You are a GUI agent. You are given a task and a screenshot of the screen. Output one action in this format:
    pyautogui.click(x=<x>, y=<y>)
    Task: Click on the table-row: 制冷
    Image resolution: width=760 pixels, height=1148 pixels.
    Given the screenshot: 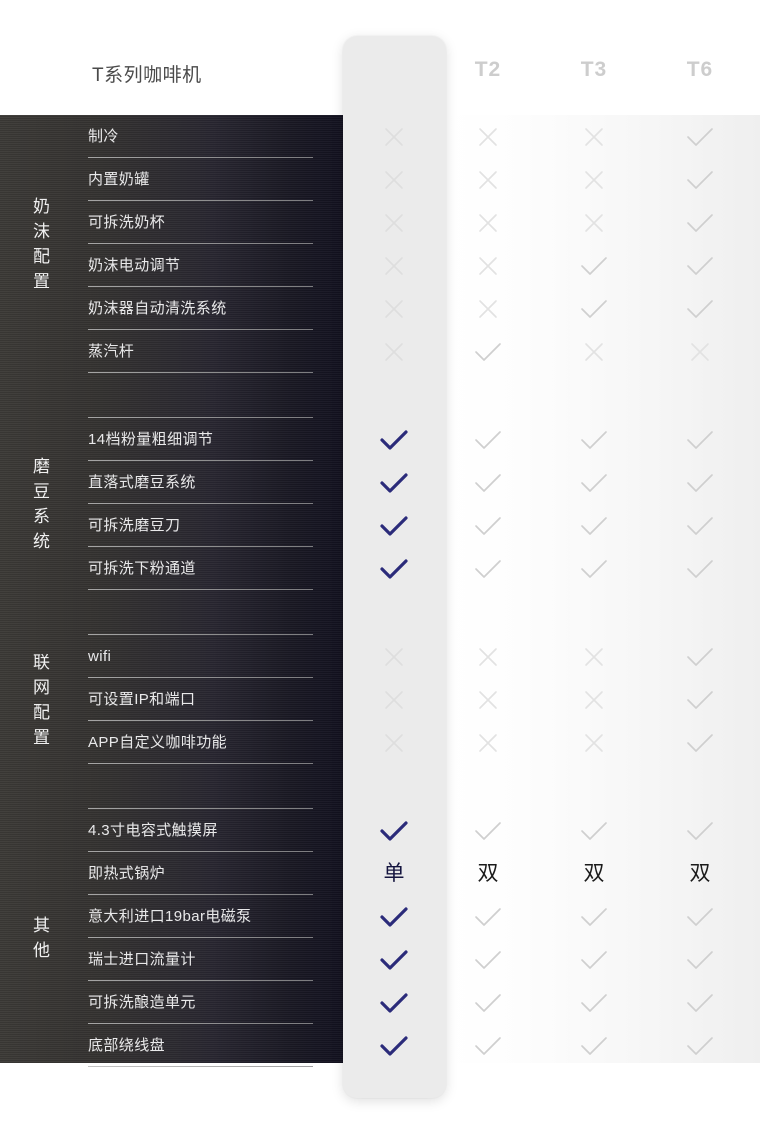 What is the action you would take?
    pyautogui.click(x=380, y=136)
    